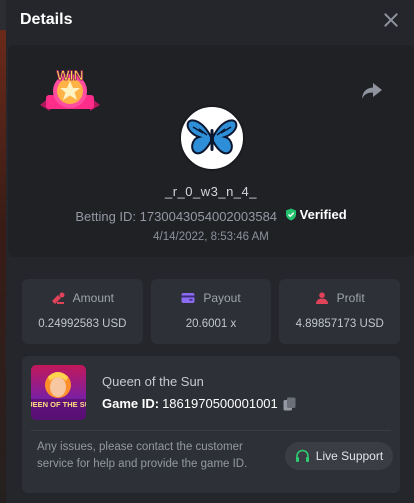 This screenshot has width=414, height=503. What do you see at coordinates (290, 214) in the screenshot?
I see `verified-shield-icon` at bounding box center [290, 214].